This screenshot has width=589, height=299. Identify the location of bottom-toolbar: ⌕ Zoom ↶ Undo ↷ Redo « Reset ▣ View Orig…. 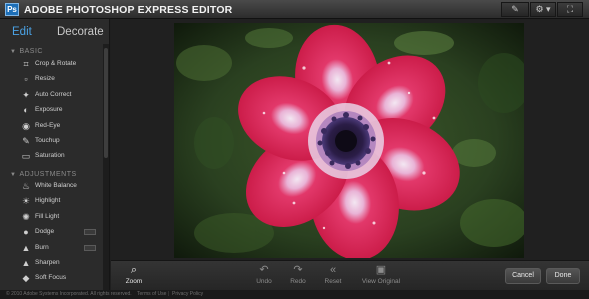
(350, 275).